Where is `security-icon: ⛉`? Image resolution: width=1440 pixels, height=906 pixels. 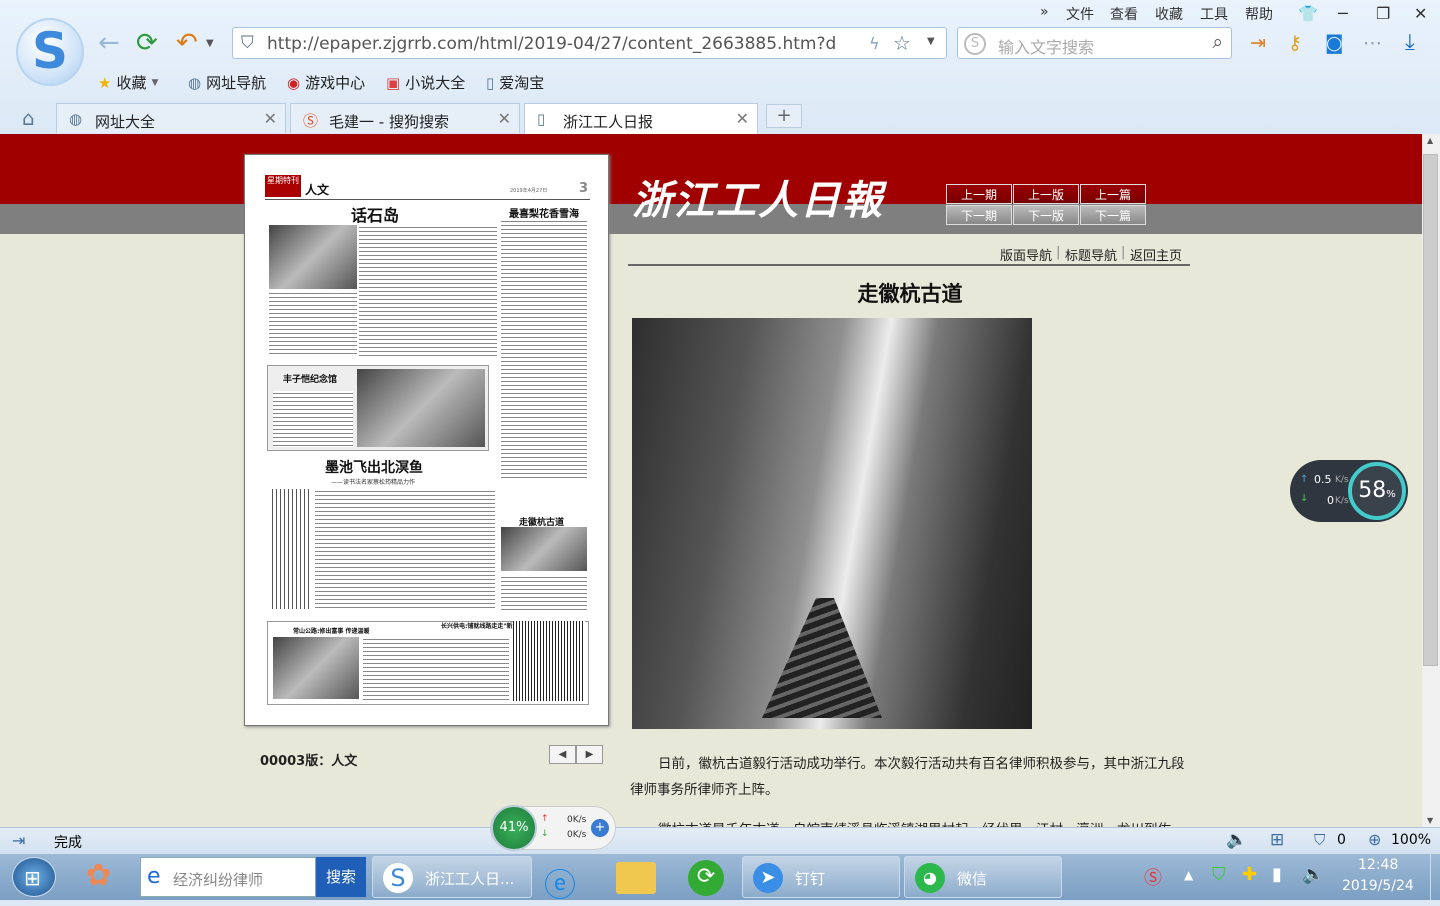 security-icon: ⛉ is located at coordinates (1219, 874).